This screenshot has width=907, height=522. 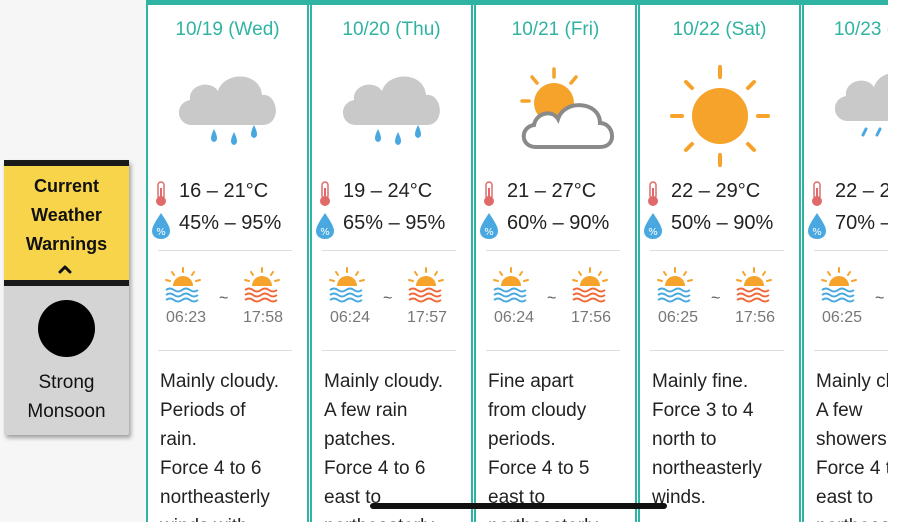 I want to click on humidity-range: 65% – 95%, so click(x=394, y=223).